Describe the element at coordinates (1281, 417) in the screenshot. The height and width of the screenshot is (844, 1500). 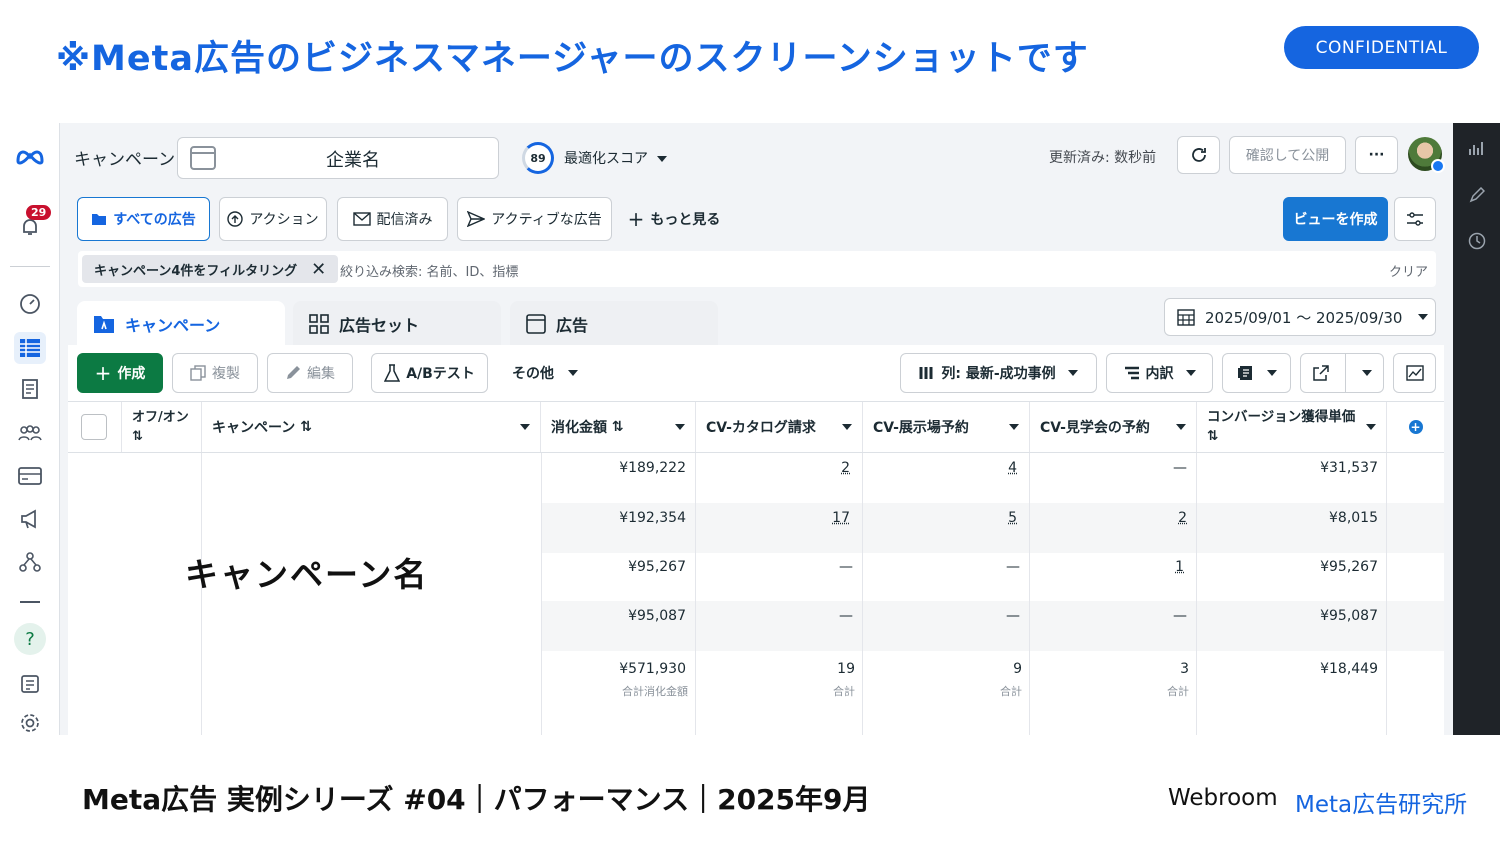
I see `cpa-header-label: コンバージョン獲得単価` at that location.